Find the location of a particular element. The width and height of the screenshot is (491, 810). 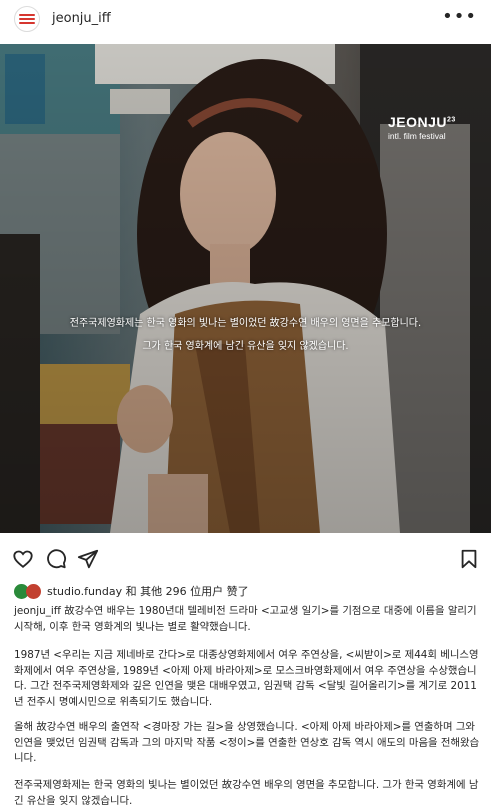

post-actions is located at coordinates (245, 559).